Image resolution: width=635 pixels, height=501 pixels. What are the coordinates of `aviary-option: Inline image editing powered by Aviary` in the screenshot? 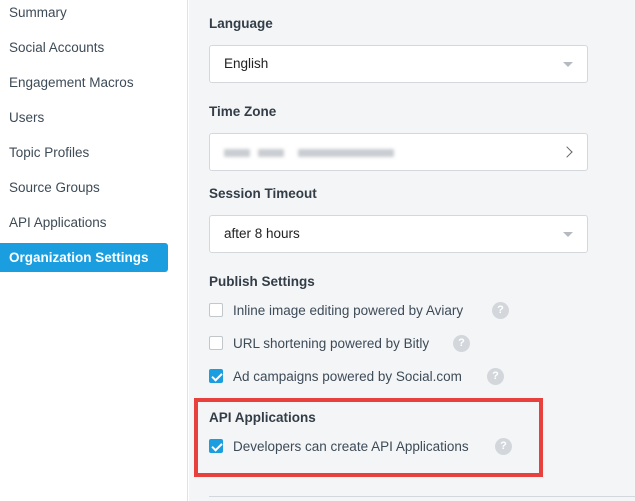 It's located at (336, 310).